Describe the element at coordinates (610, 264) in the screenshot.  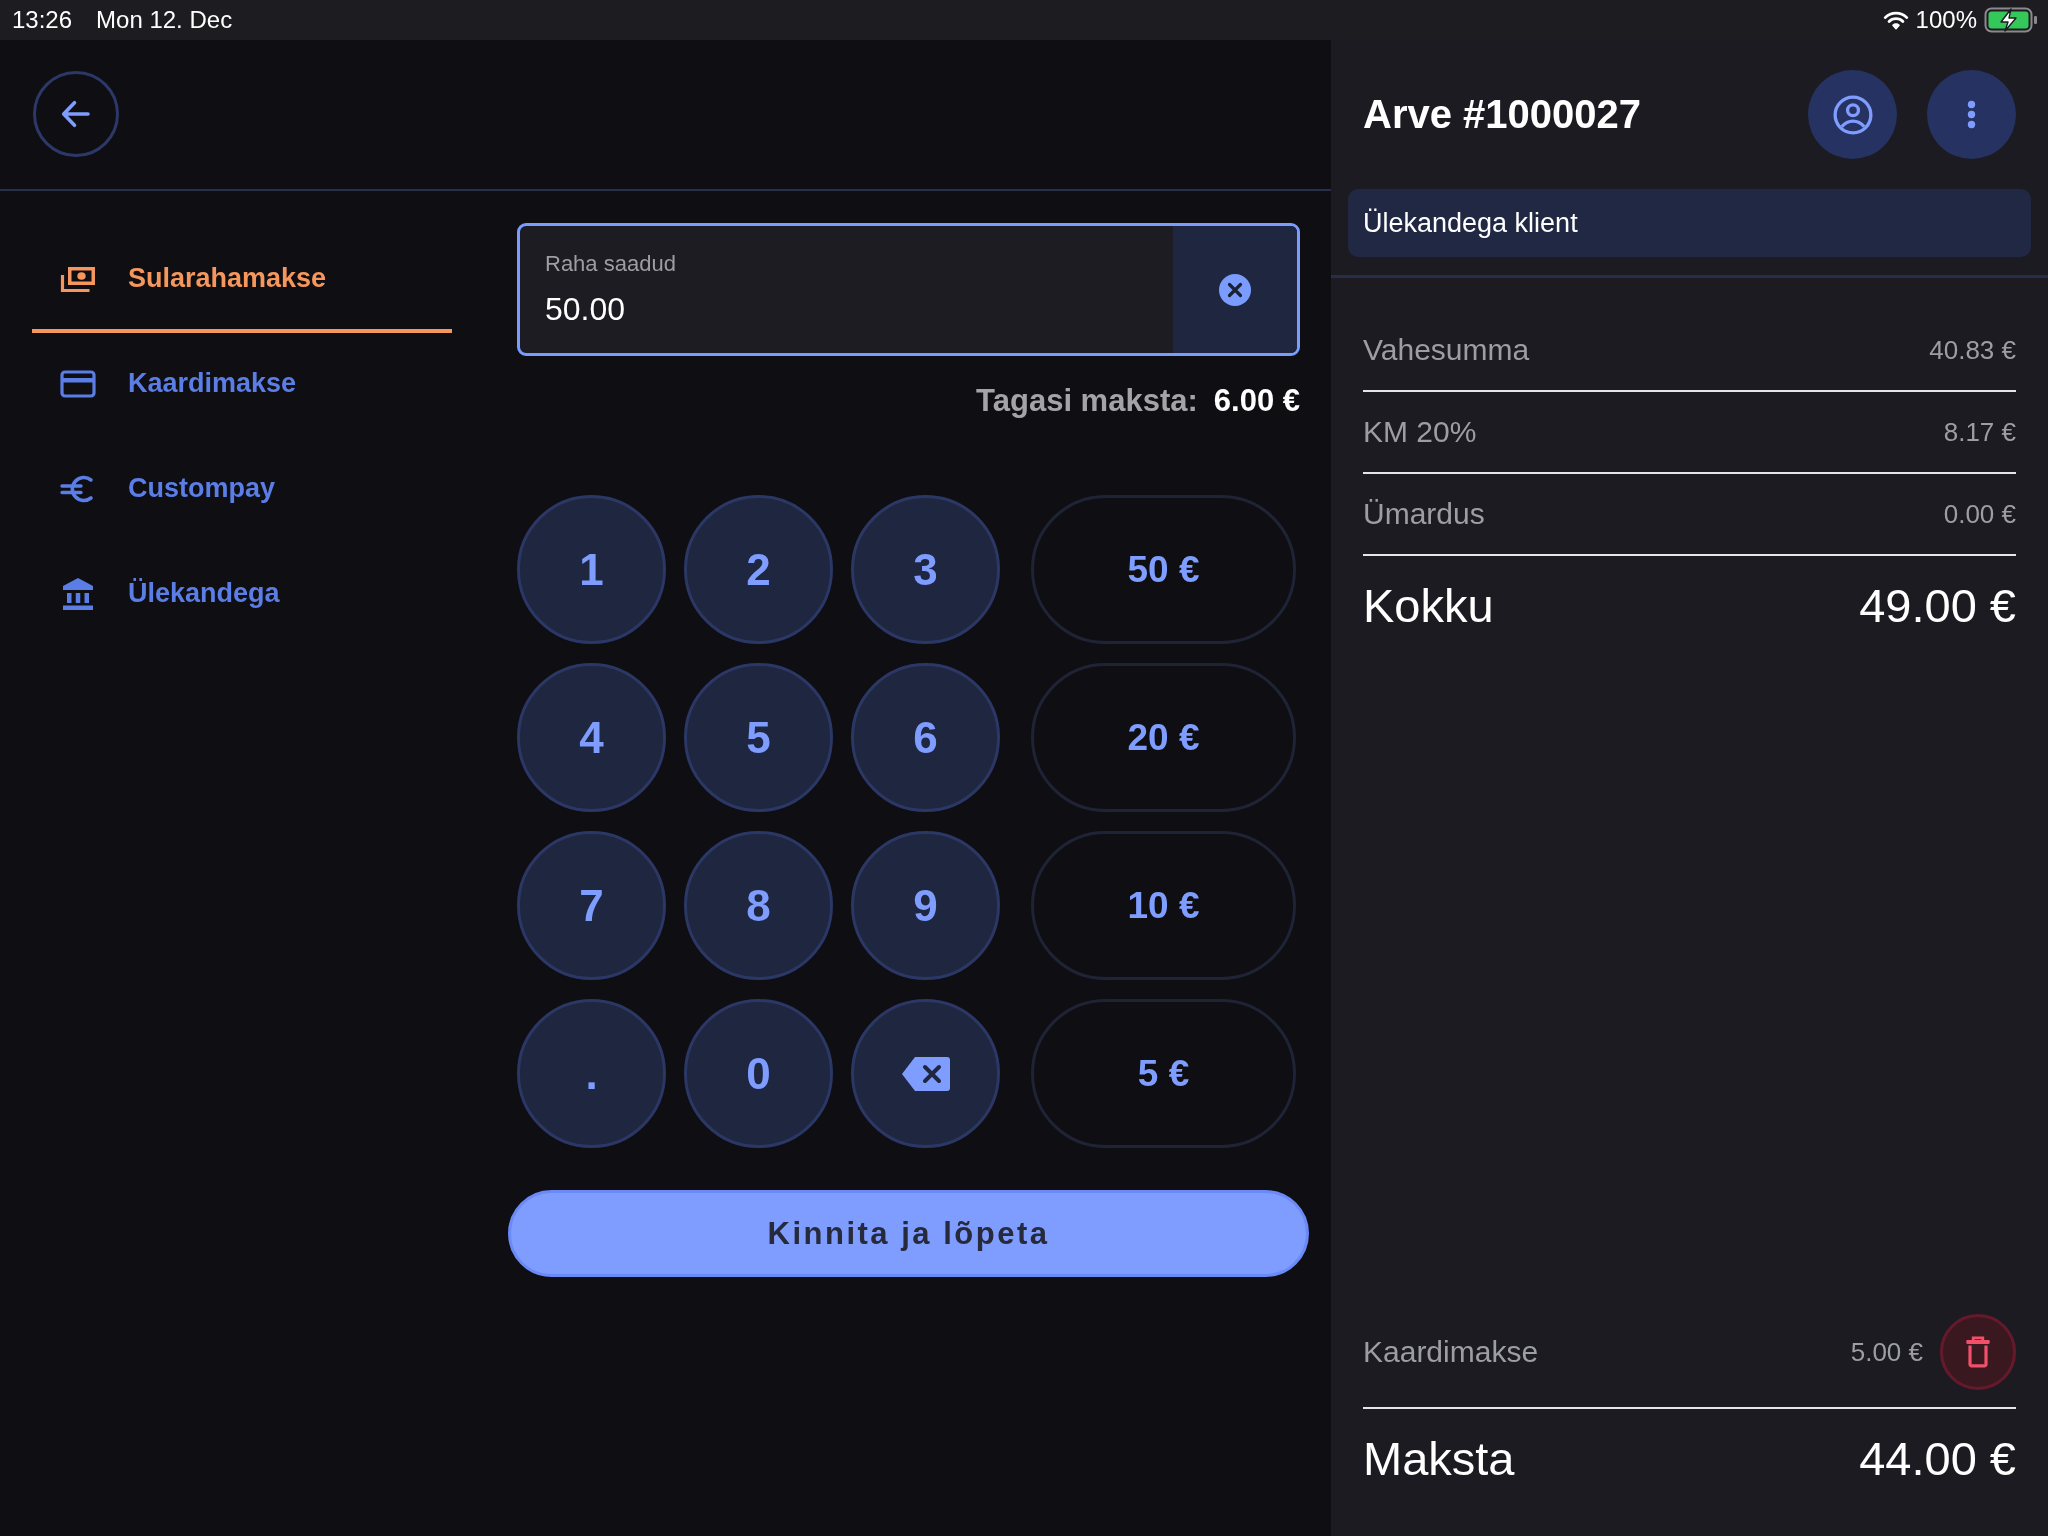
I see `field-label: Raha saadud` at that location.